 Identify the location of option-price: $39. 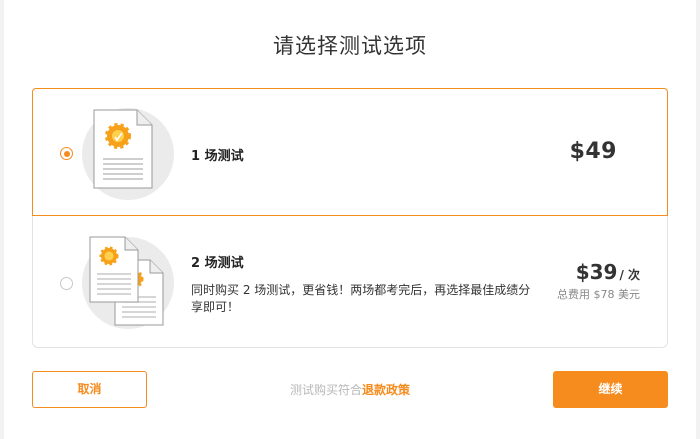
(596, 272).